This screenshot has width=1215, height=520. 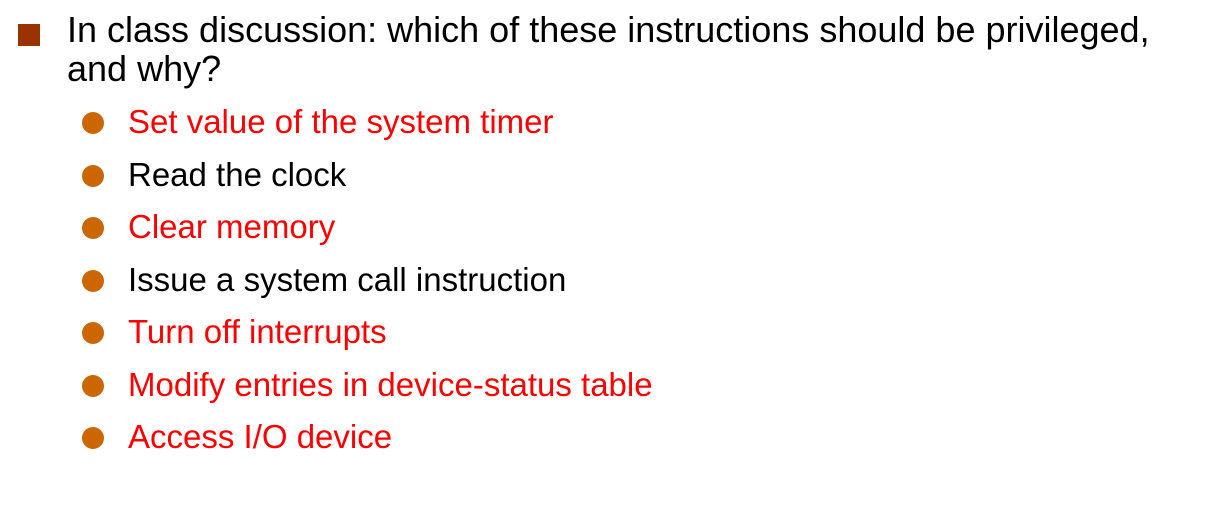 What do you see at coordinates (347, 279) in the screenshot?
I see `list-item-text: Issue a system call instruction` at bounding box center [347, 279].